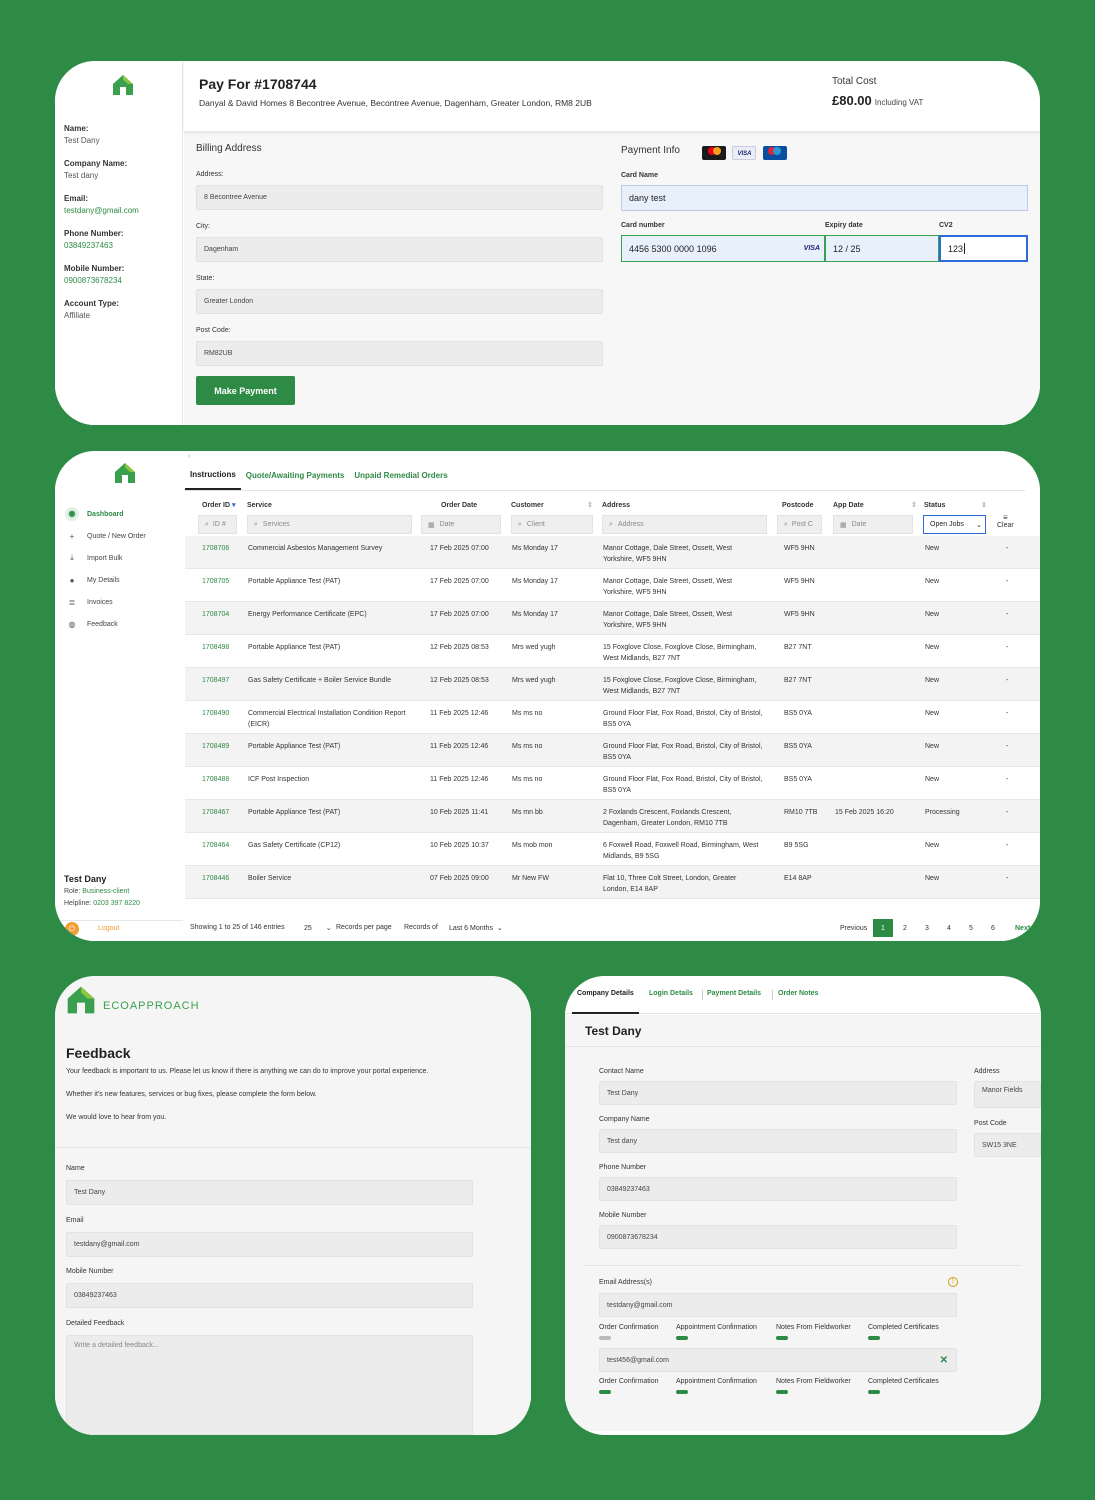 This screenshot has height=1500, width=1095. Describe the element at coordinates (798, 993) in the screenshot. I see `tab-order-notes: Order Notes` at that location.